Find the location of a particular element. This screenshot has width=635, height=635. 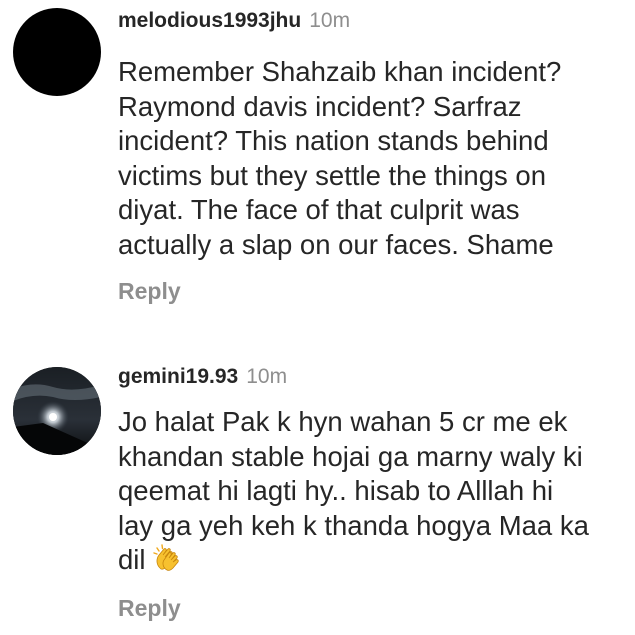

username: gemini19.93 is located at coordinates (178, 376).